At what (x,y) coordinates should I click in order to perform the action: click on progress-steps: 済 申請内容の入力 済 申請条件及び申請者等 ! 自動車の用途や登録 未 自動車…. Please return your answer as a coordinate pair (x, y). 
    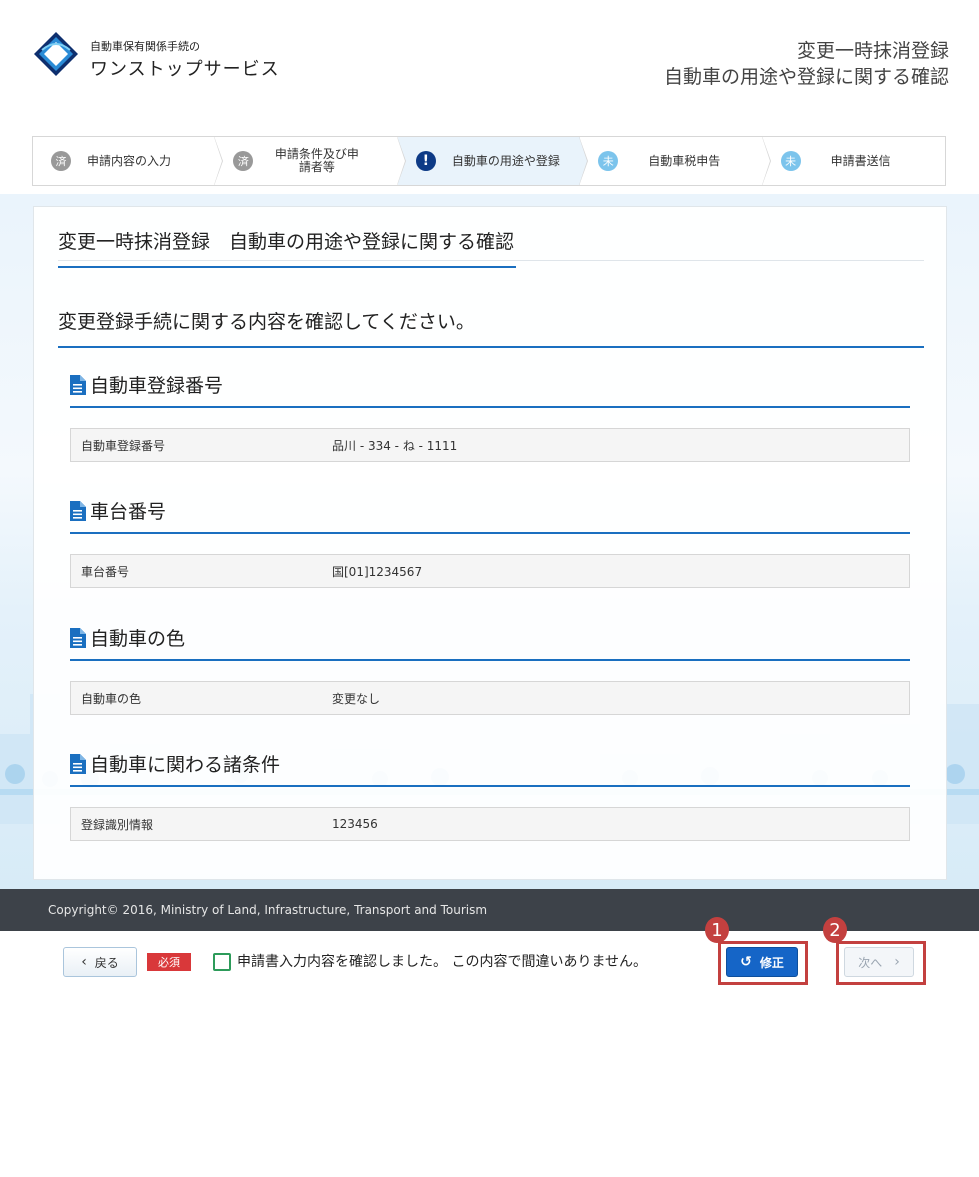
    Looking at the image, I should click on (489, 161).